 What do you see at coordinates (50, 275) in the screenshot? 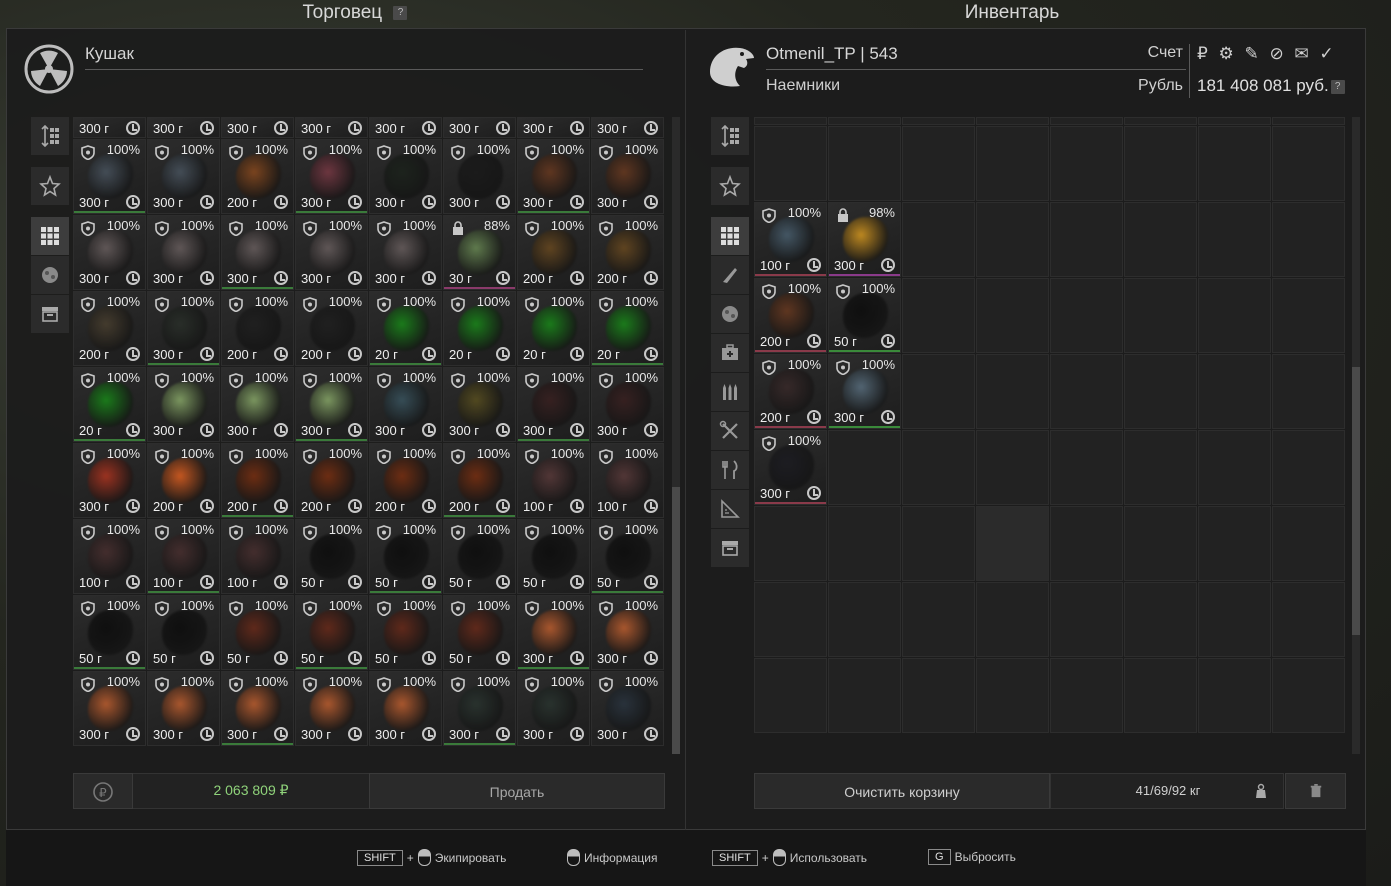
I see `tab-artifacts` at bounding box center [50, 275].